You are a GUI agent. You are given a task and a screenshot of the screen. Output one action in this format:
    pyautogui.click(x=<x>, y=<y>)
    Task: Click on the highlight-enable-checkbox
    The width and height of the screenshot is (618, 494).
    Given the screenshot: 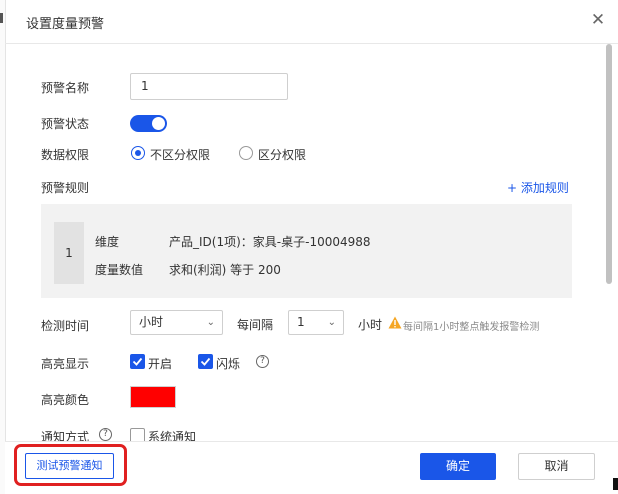 What is the action you would take?
    pyautogui.click(x=137, y=361)
    